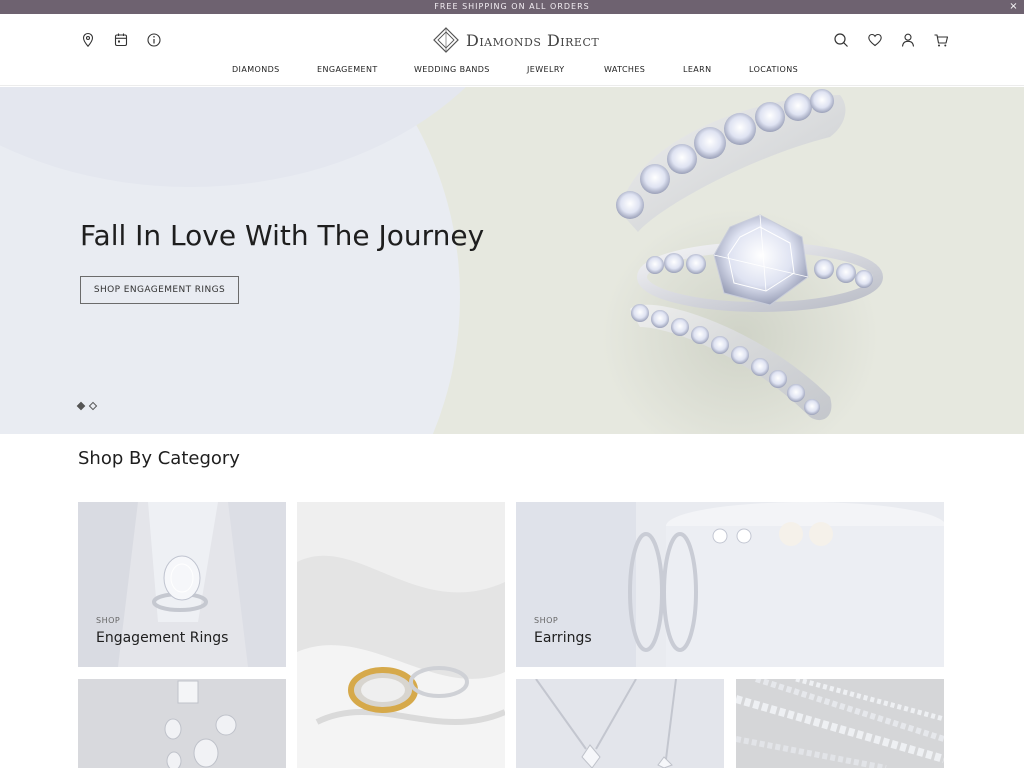  I want to click on nav-watches: WATCHES, so click(624, 69).